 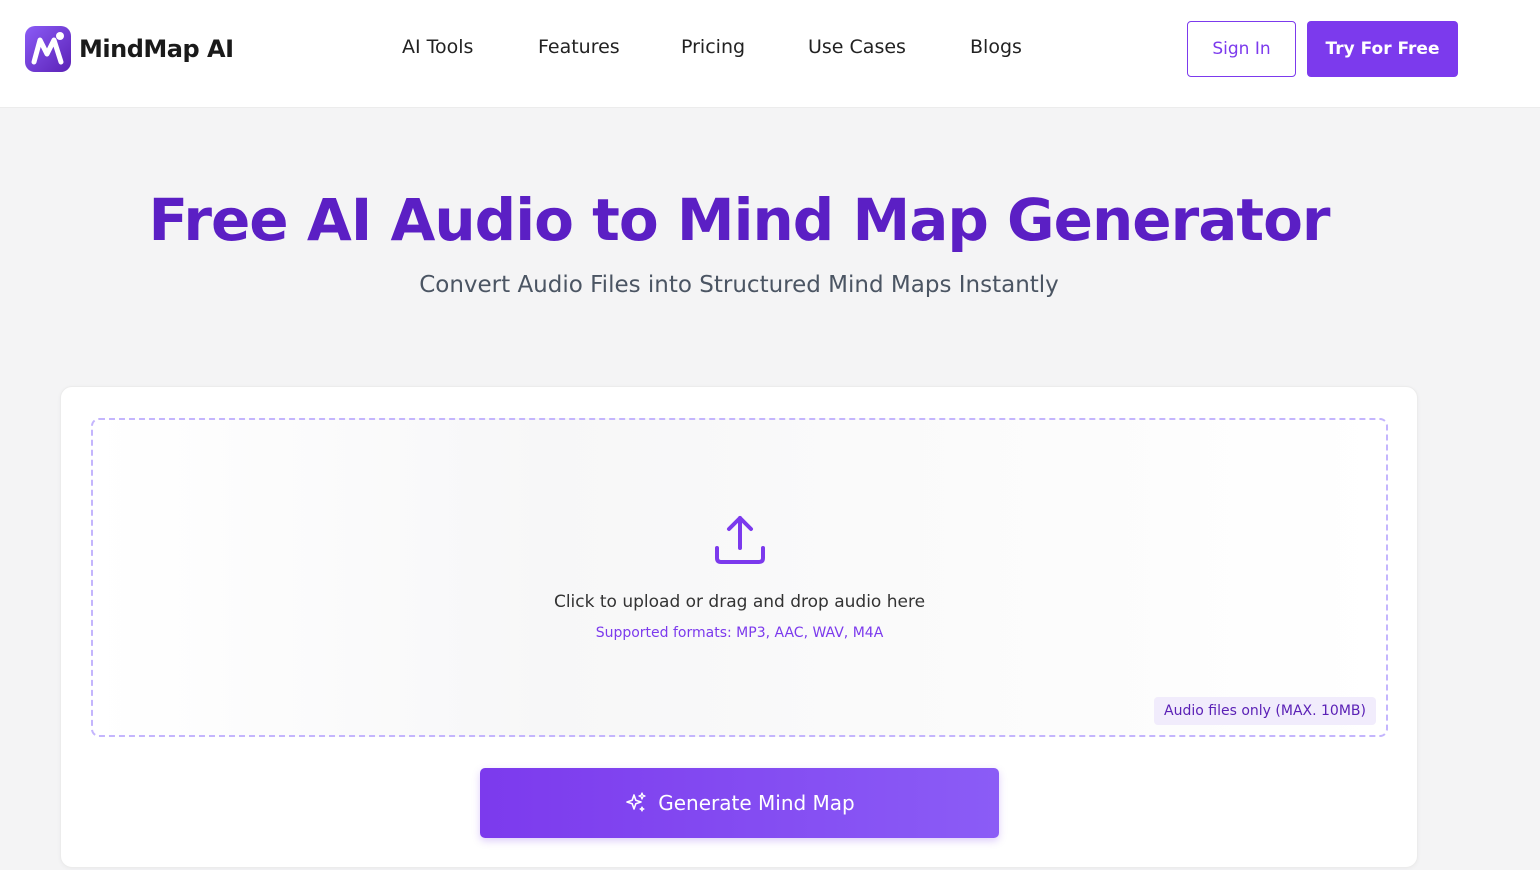 What do you see at coordinates (156, 49) in the screenshot?
I see `brand-name: MindMap AI` at bounding box center [156, 49].